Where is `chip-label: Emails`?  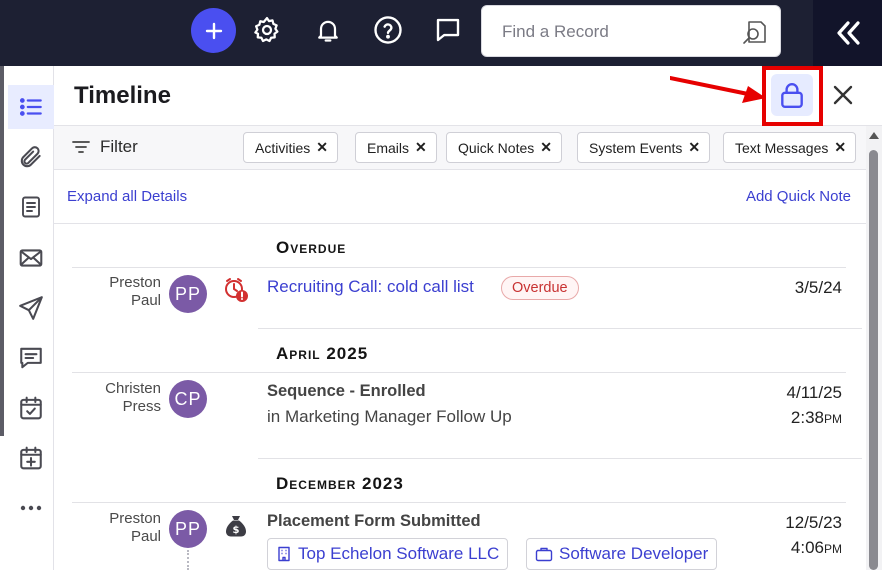 chip-label: Emails is located at coordinates (388, 147).